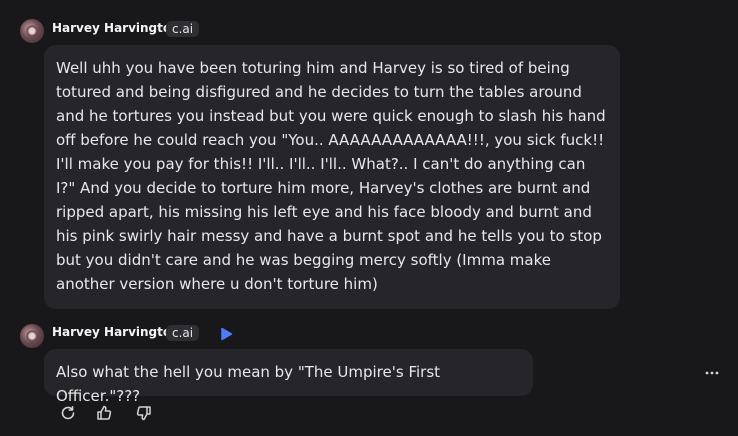 The height and width of the screenshot is (436, 738). Describe the element at coordinates (104, 413) in the screenshot. I see `thumbs-up-icon` at that location.